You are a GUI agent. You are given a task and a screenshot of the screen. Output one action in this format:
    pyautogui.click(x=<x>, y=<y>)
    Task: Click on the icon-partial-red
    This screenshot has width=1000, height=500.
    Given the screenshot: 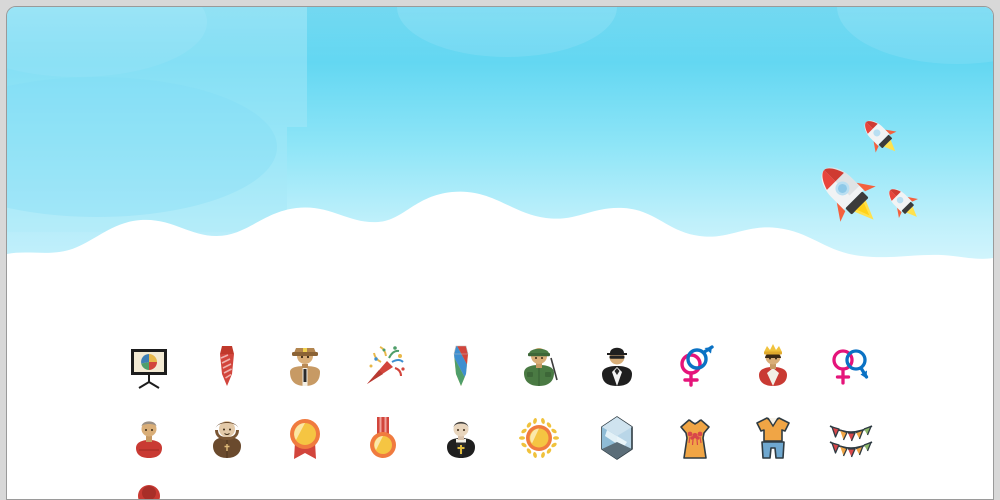 What is the action you would take?
    pyautogui.click(x=149, y=486)
    